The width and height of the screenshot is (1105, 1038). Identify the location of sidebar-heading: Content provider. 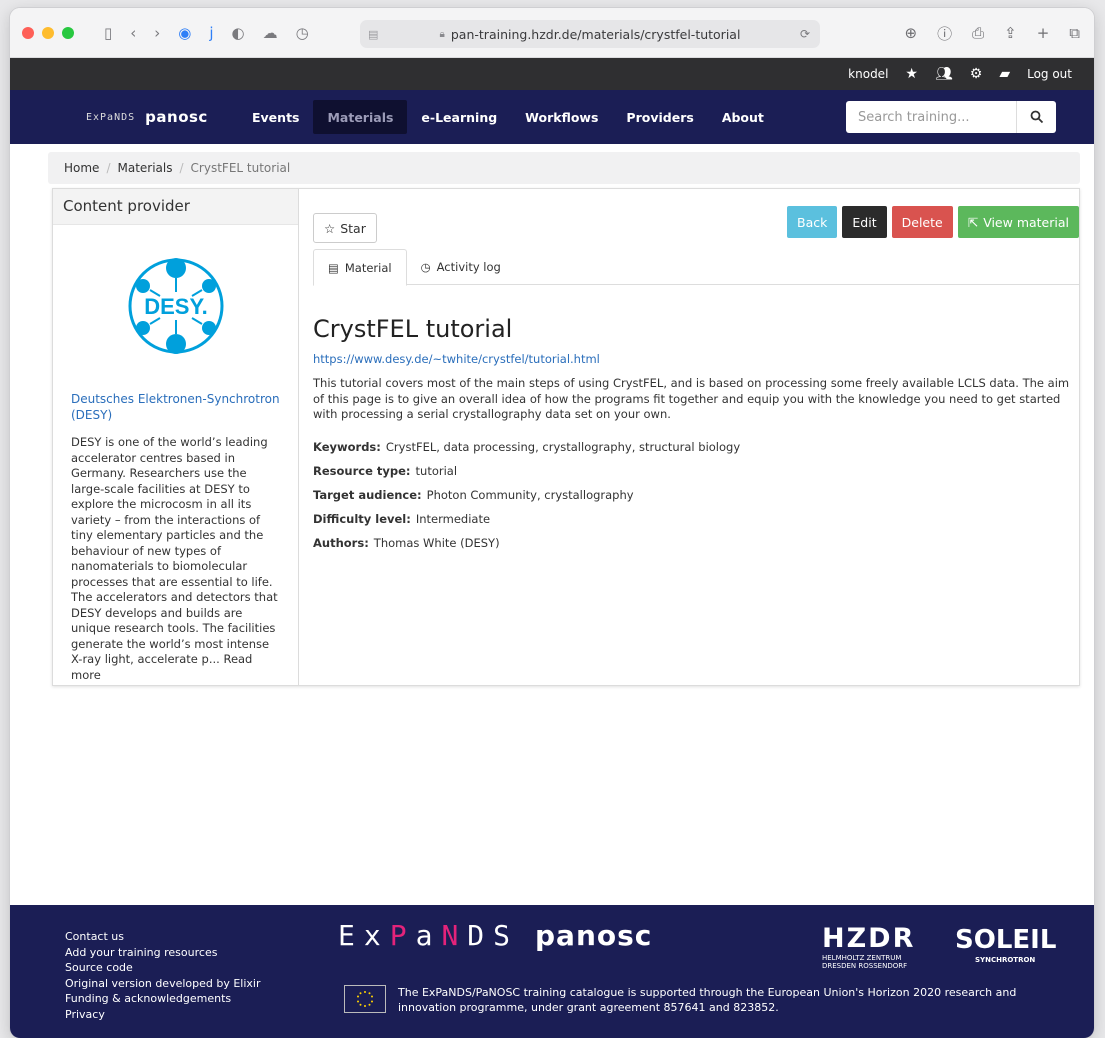
(175, 207).